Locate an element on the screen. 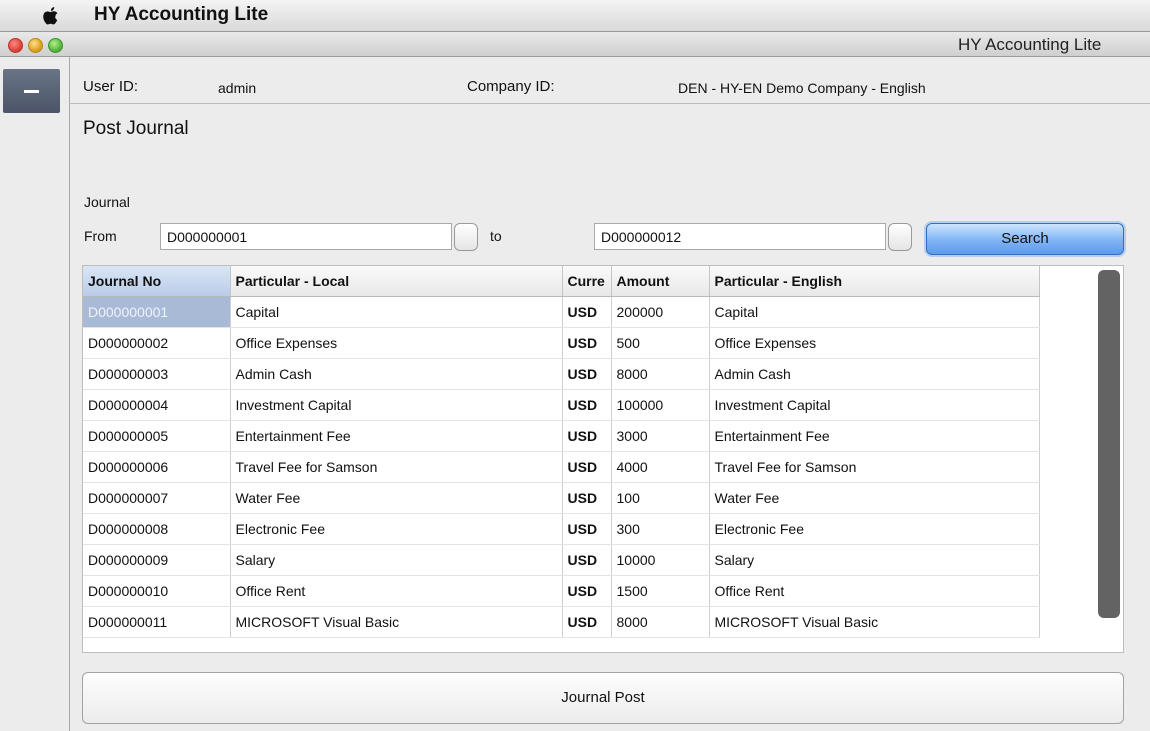 The height and width of the screenshot is (731, 1150). particular-local-cell: Office Rent is located at coordinates (396, 591).